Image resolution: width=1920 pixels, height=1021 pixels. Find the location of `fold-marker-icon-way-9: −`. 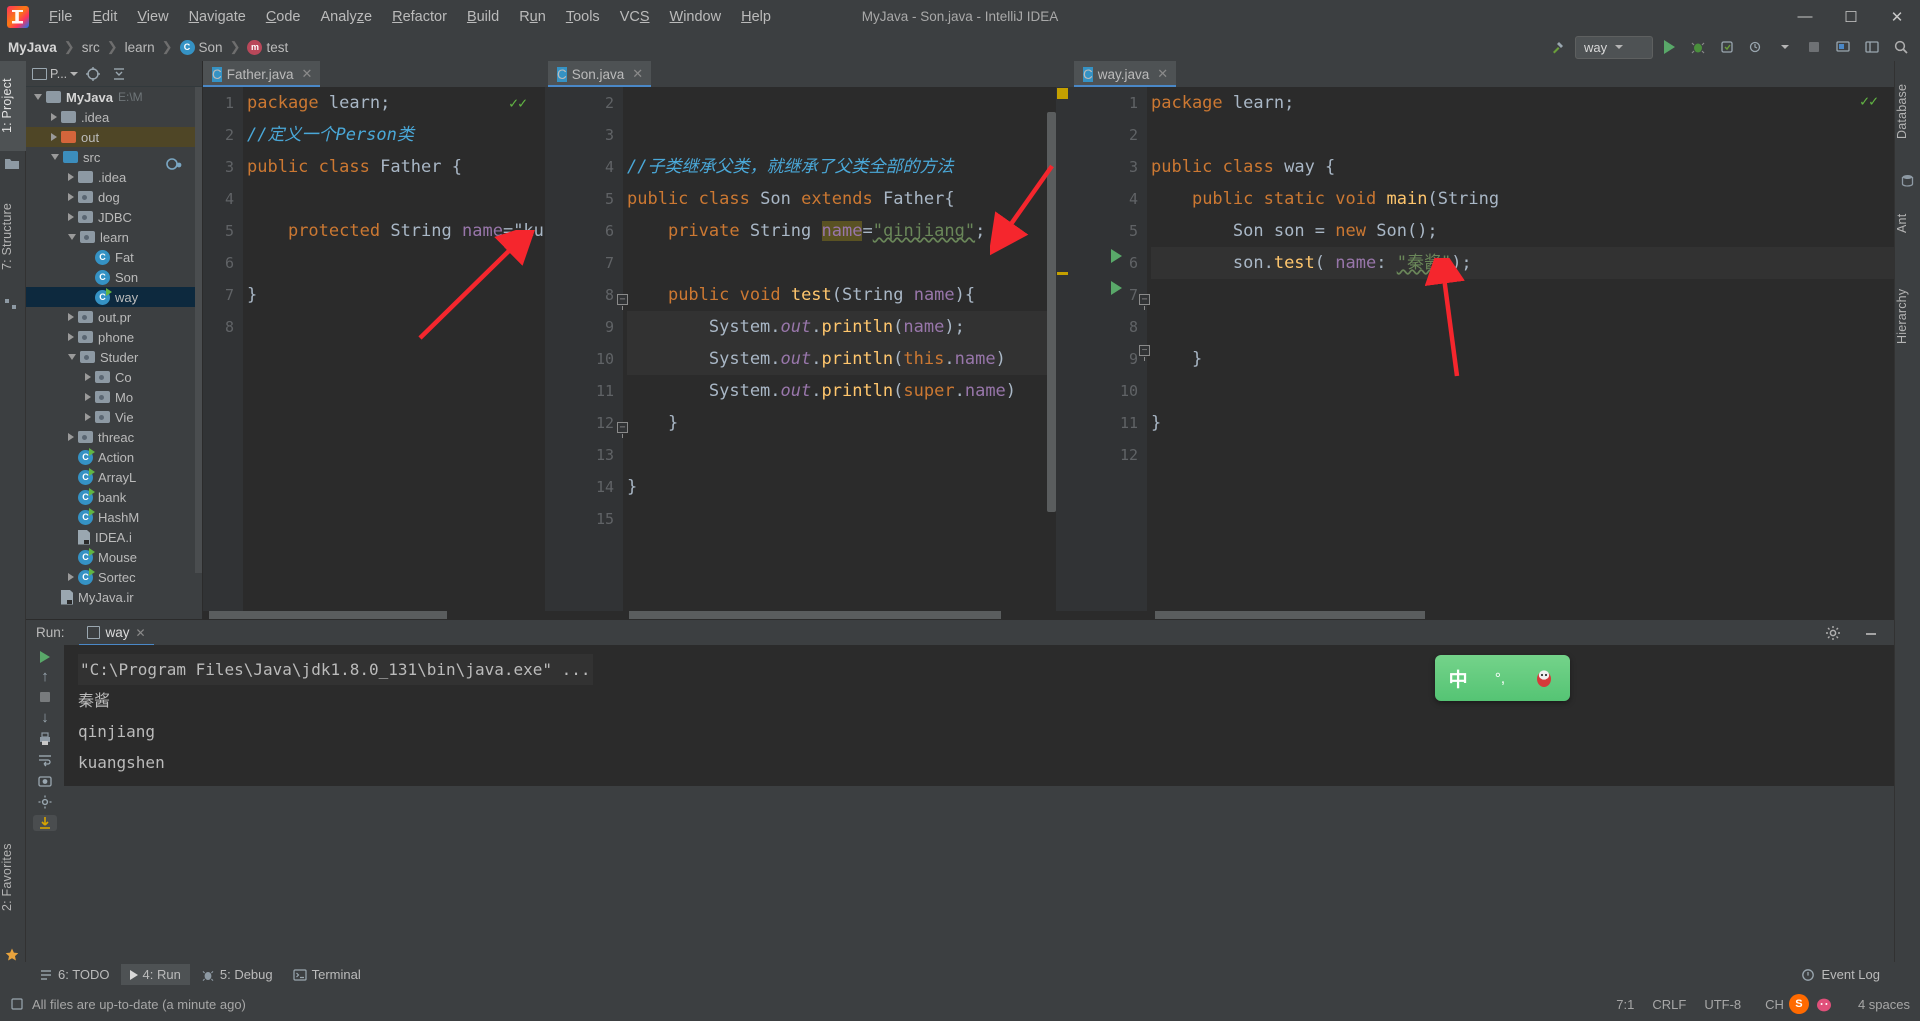

fold-marker-icon-way-9: − is located at coordinates (1144, 353).